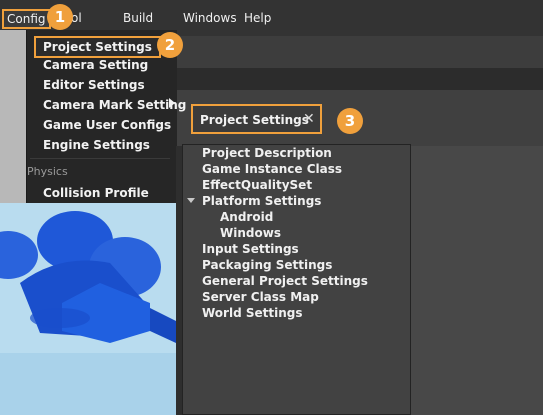 Image resolution: width=543 pixels, height=415 pixels. I want to click on tab-project-settings: Project Settings ✕, so click(256, 119).